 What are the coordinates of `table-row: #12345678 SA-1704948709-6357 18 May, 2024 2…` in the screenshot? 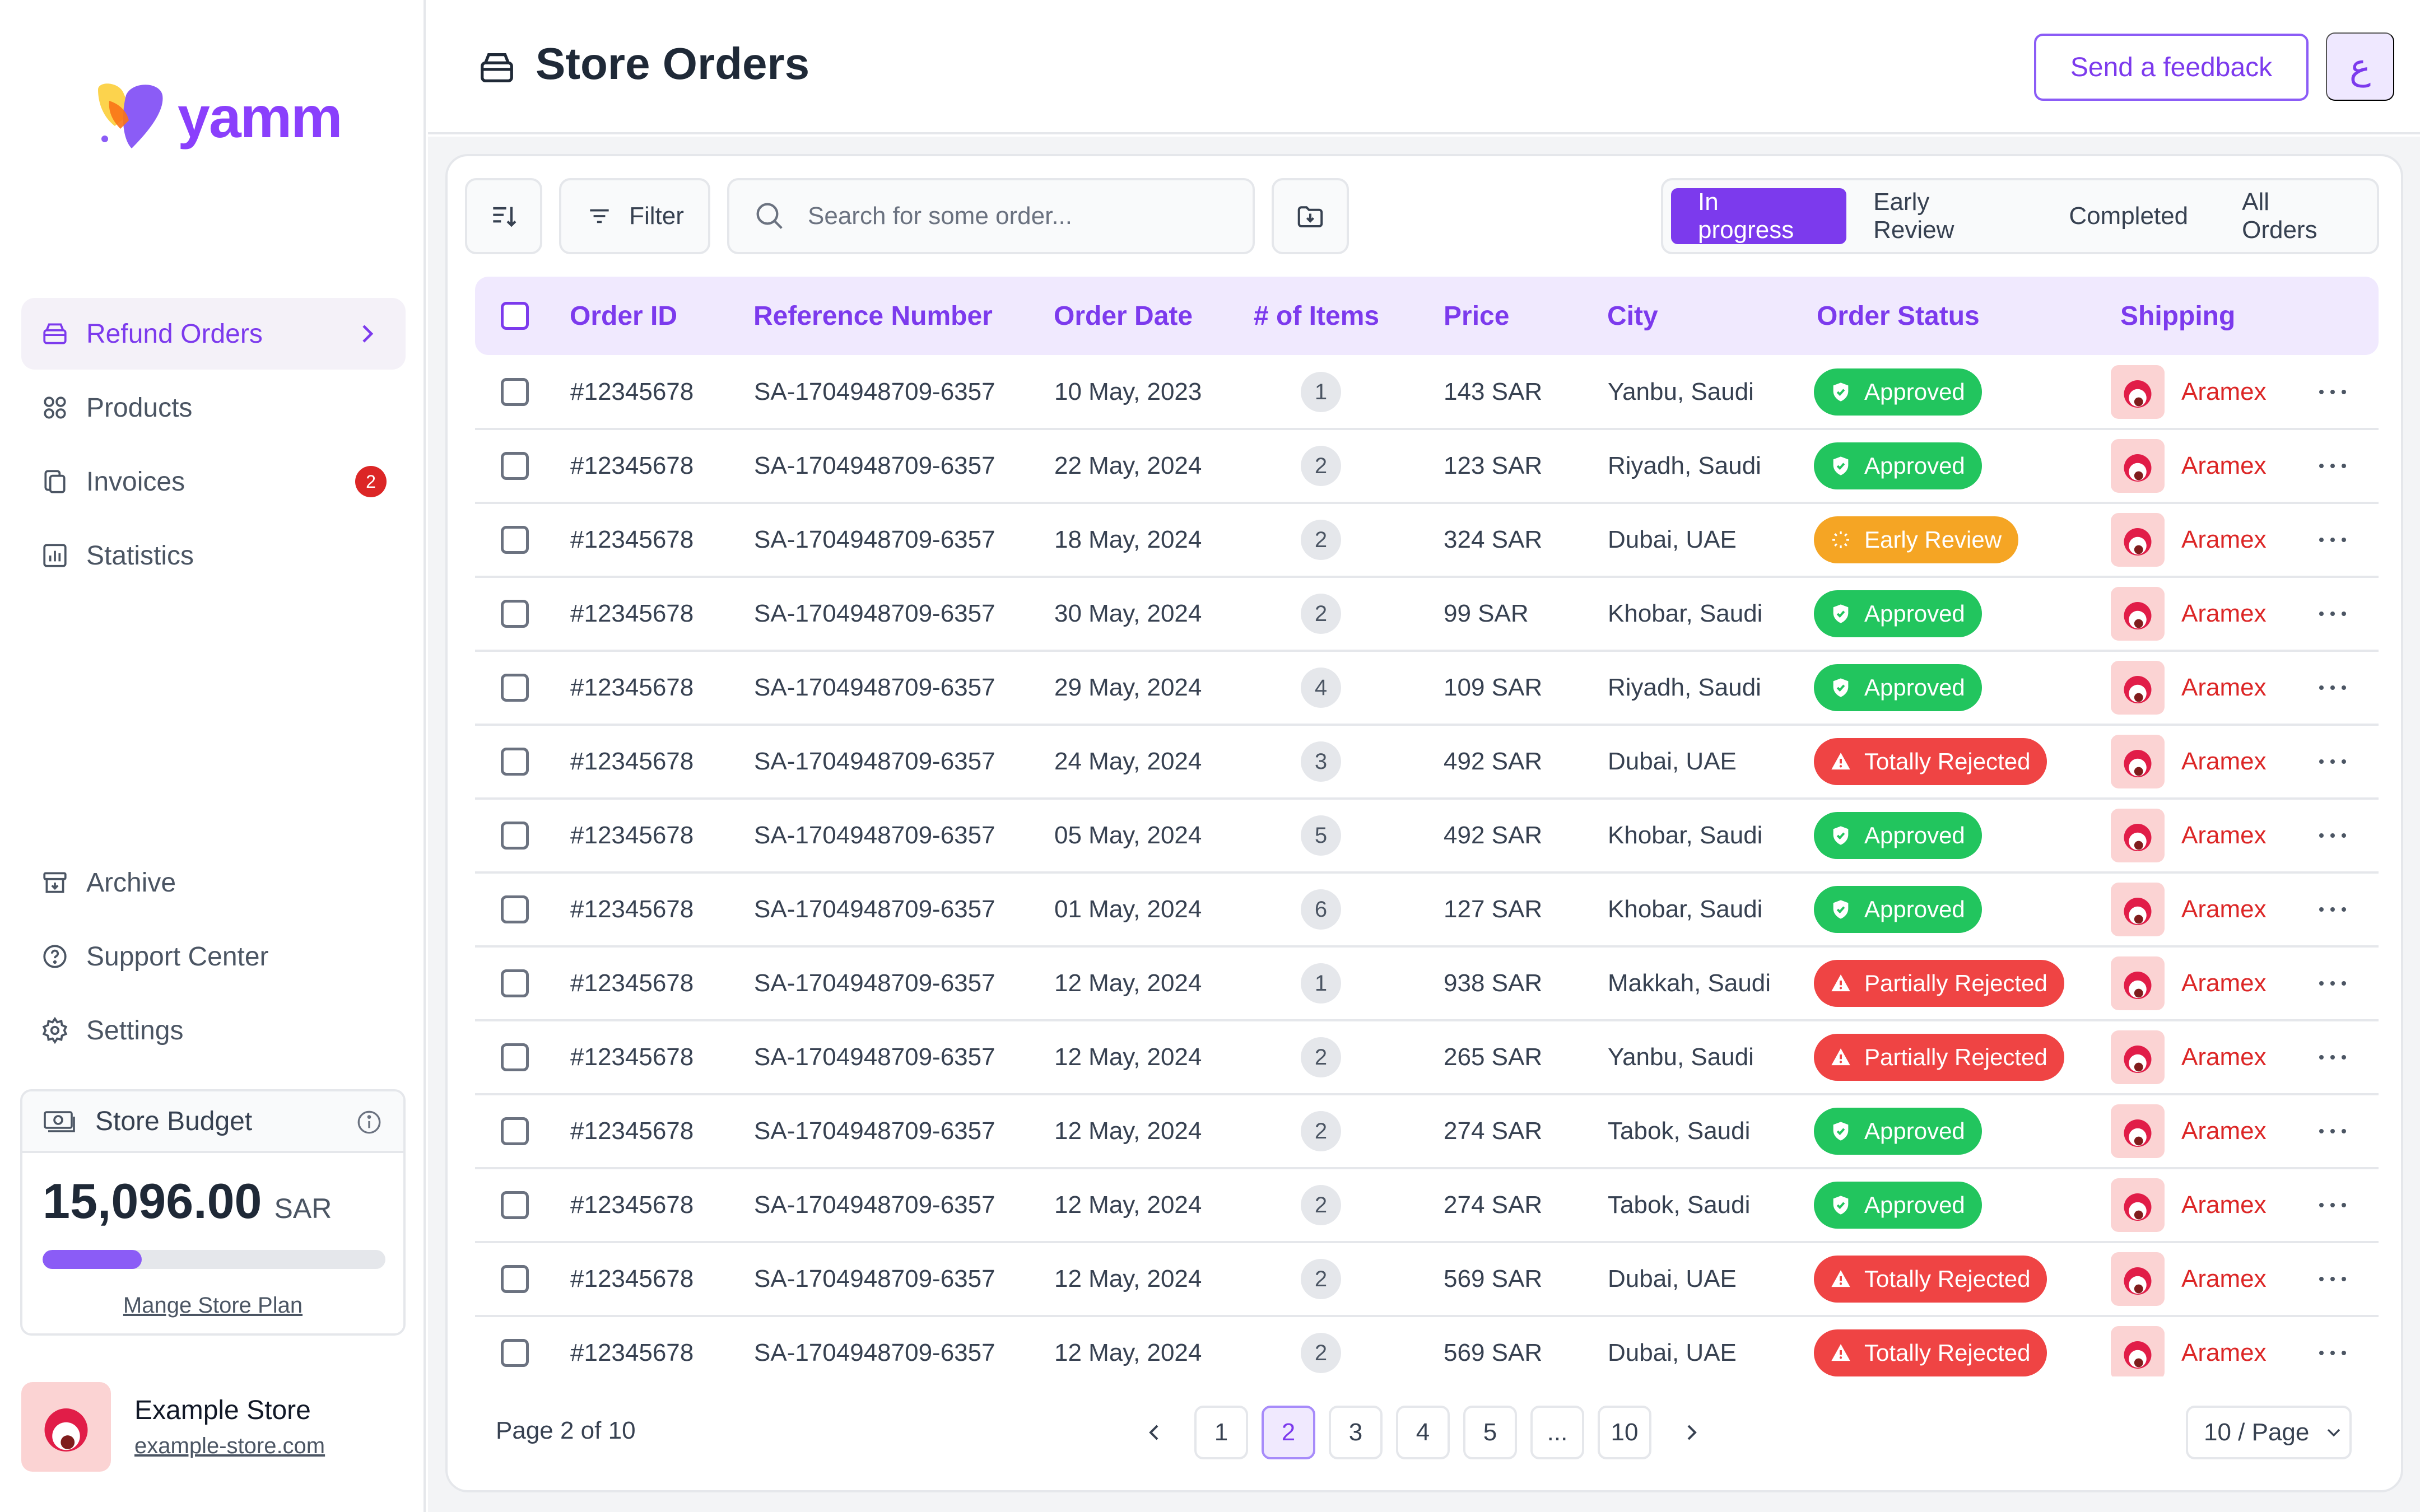 It's located at (1427, 541).